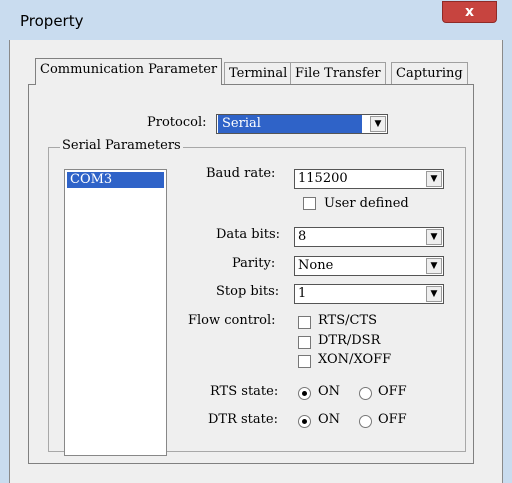 This screenshot has height=483, width=512. I want to click on stop-bits-value: 1, so click(302, 293).